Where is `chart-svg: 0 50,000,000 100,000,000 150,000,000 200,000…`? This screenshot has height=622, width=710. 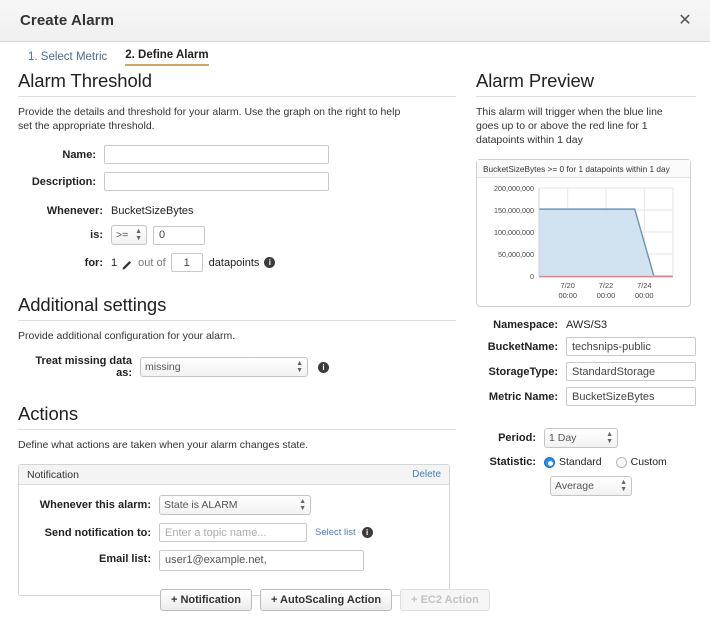 chart-svg: 0 50,000,000 100,000,000 150,000,000 200,000… is located at coordinates (584, 242).